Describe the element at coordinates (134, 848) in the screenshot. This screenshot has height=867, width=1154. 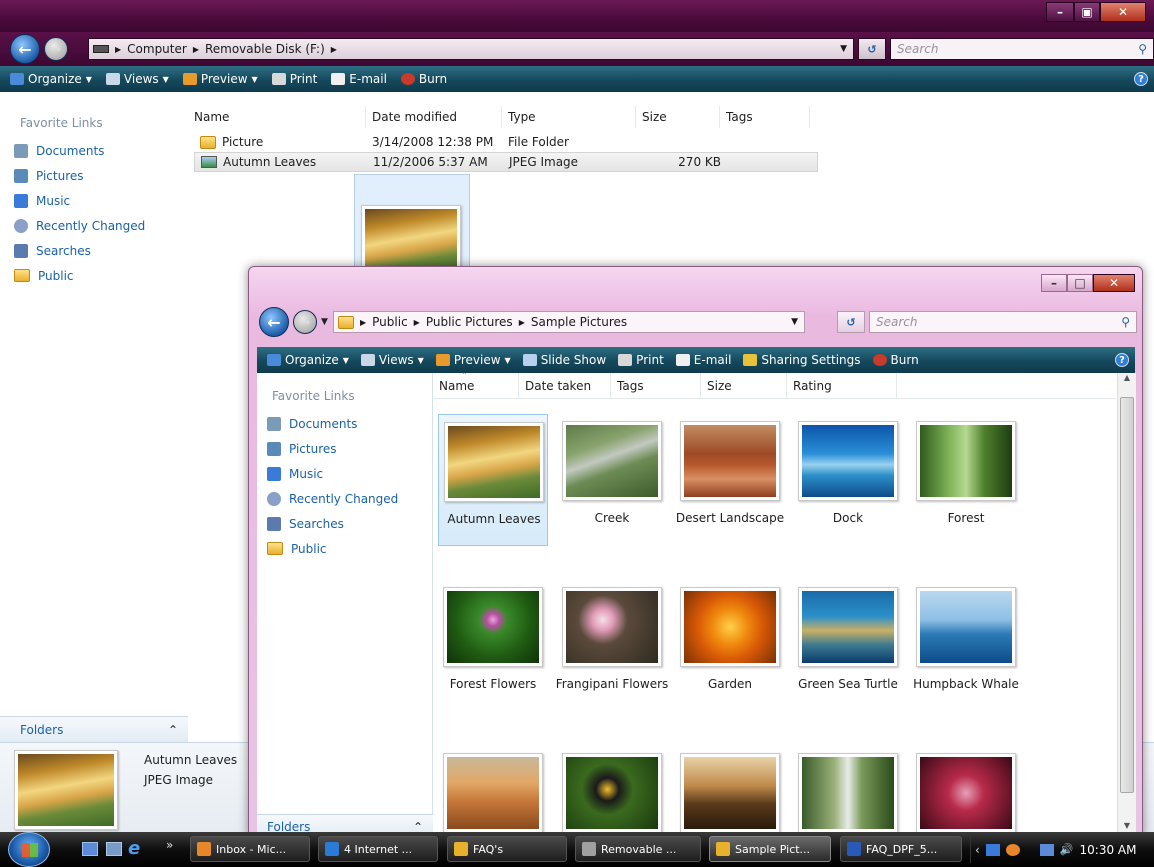
I see `internet-explorer-quicklaunch-icon: e` at that location.